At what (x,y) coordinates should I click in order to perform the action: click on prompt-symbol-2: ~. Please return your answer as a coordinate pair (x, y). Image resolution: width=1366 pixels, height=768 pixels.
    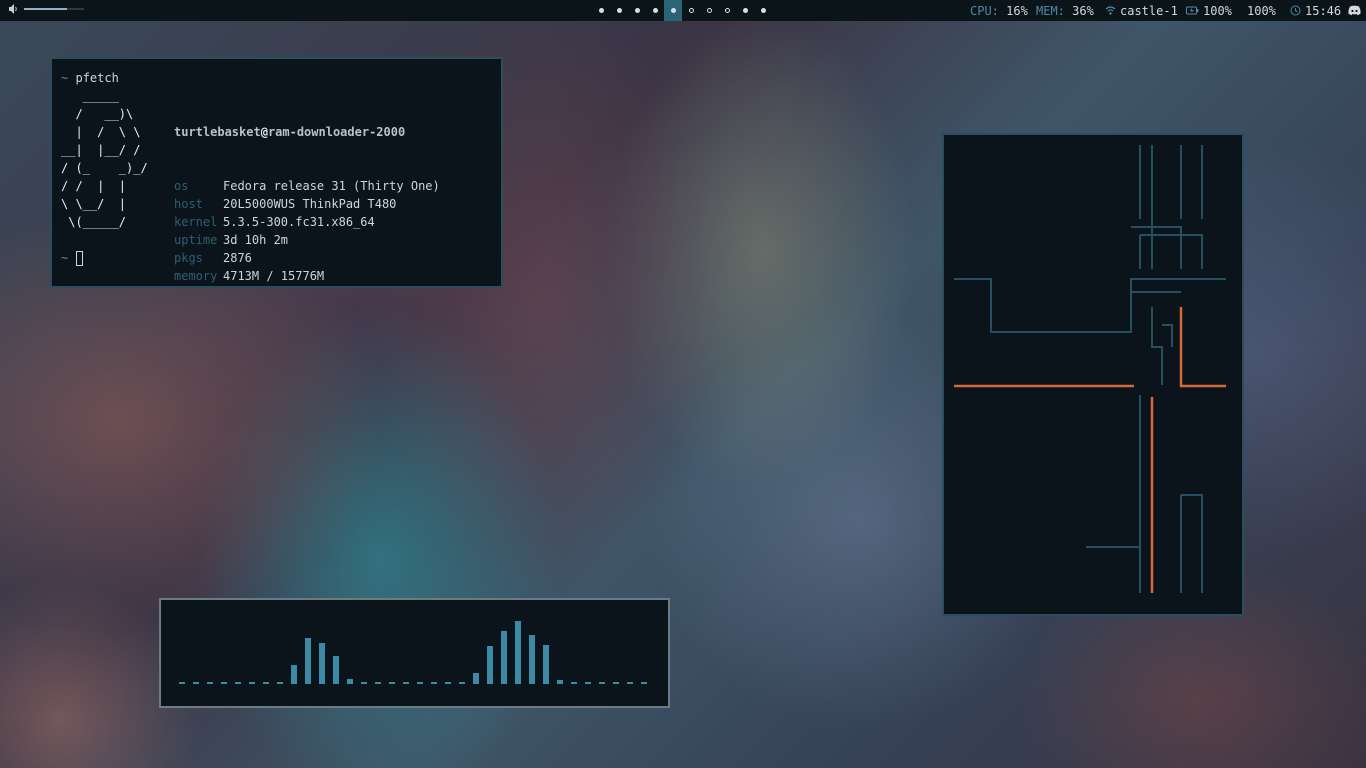
    Looking at the image, I should click on (65, 258).